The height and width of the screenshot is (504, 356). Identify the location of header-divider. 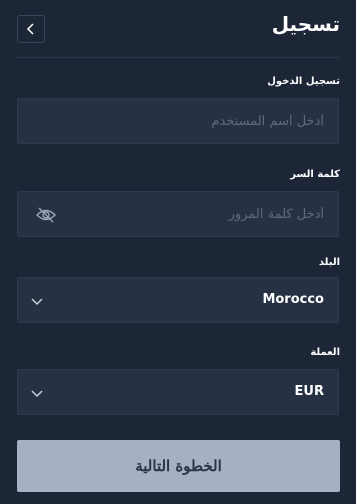
(178, 57).